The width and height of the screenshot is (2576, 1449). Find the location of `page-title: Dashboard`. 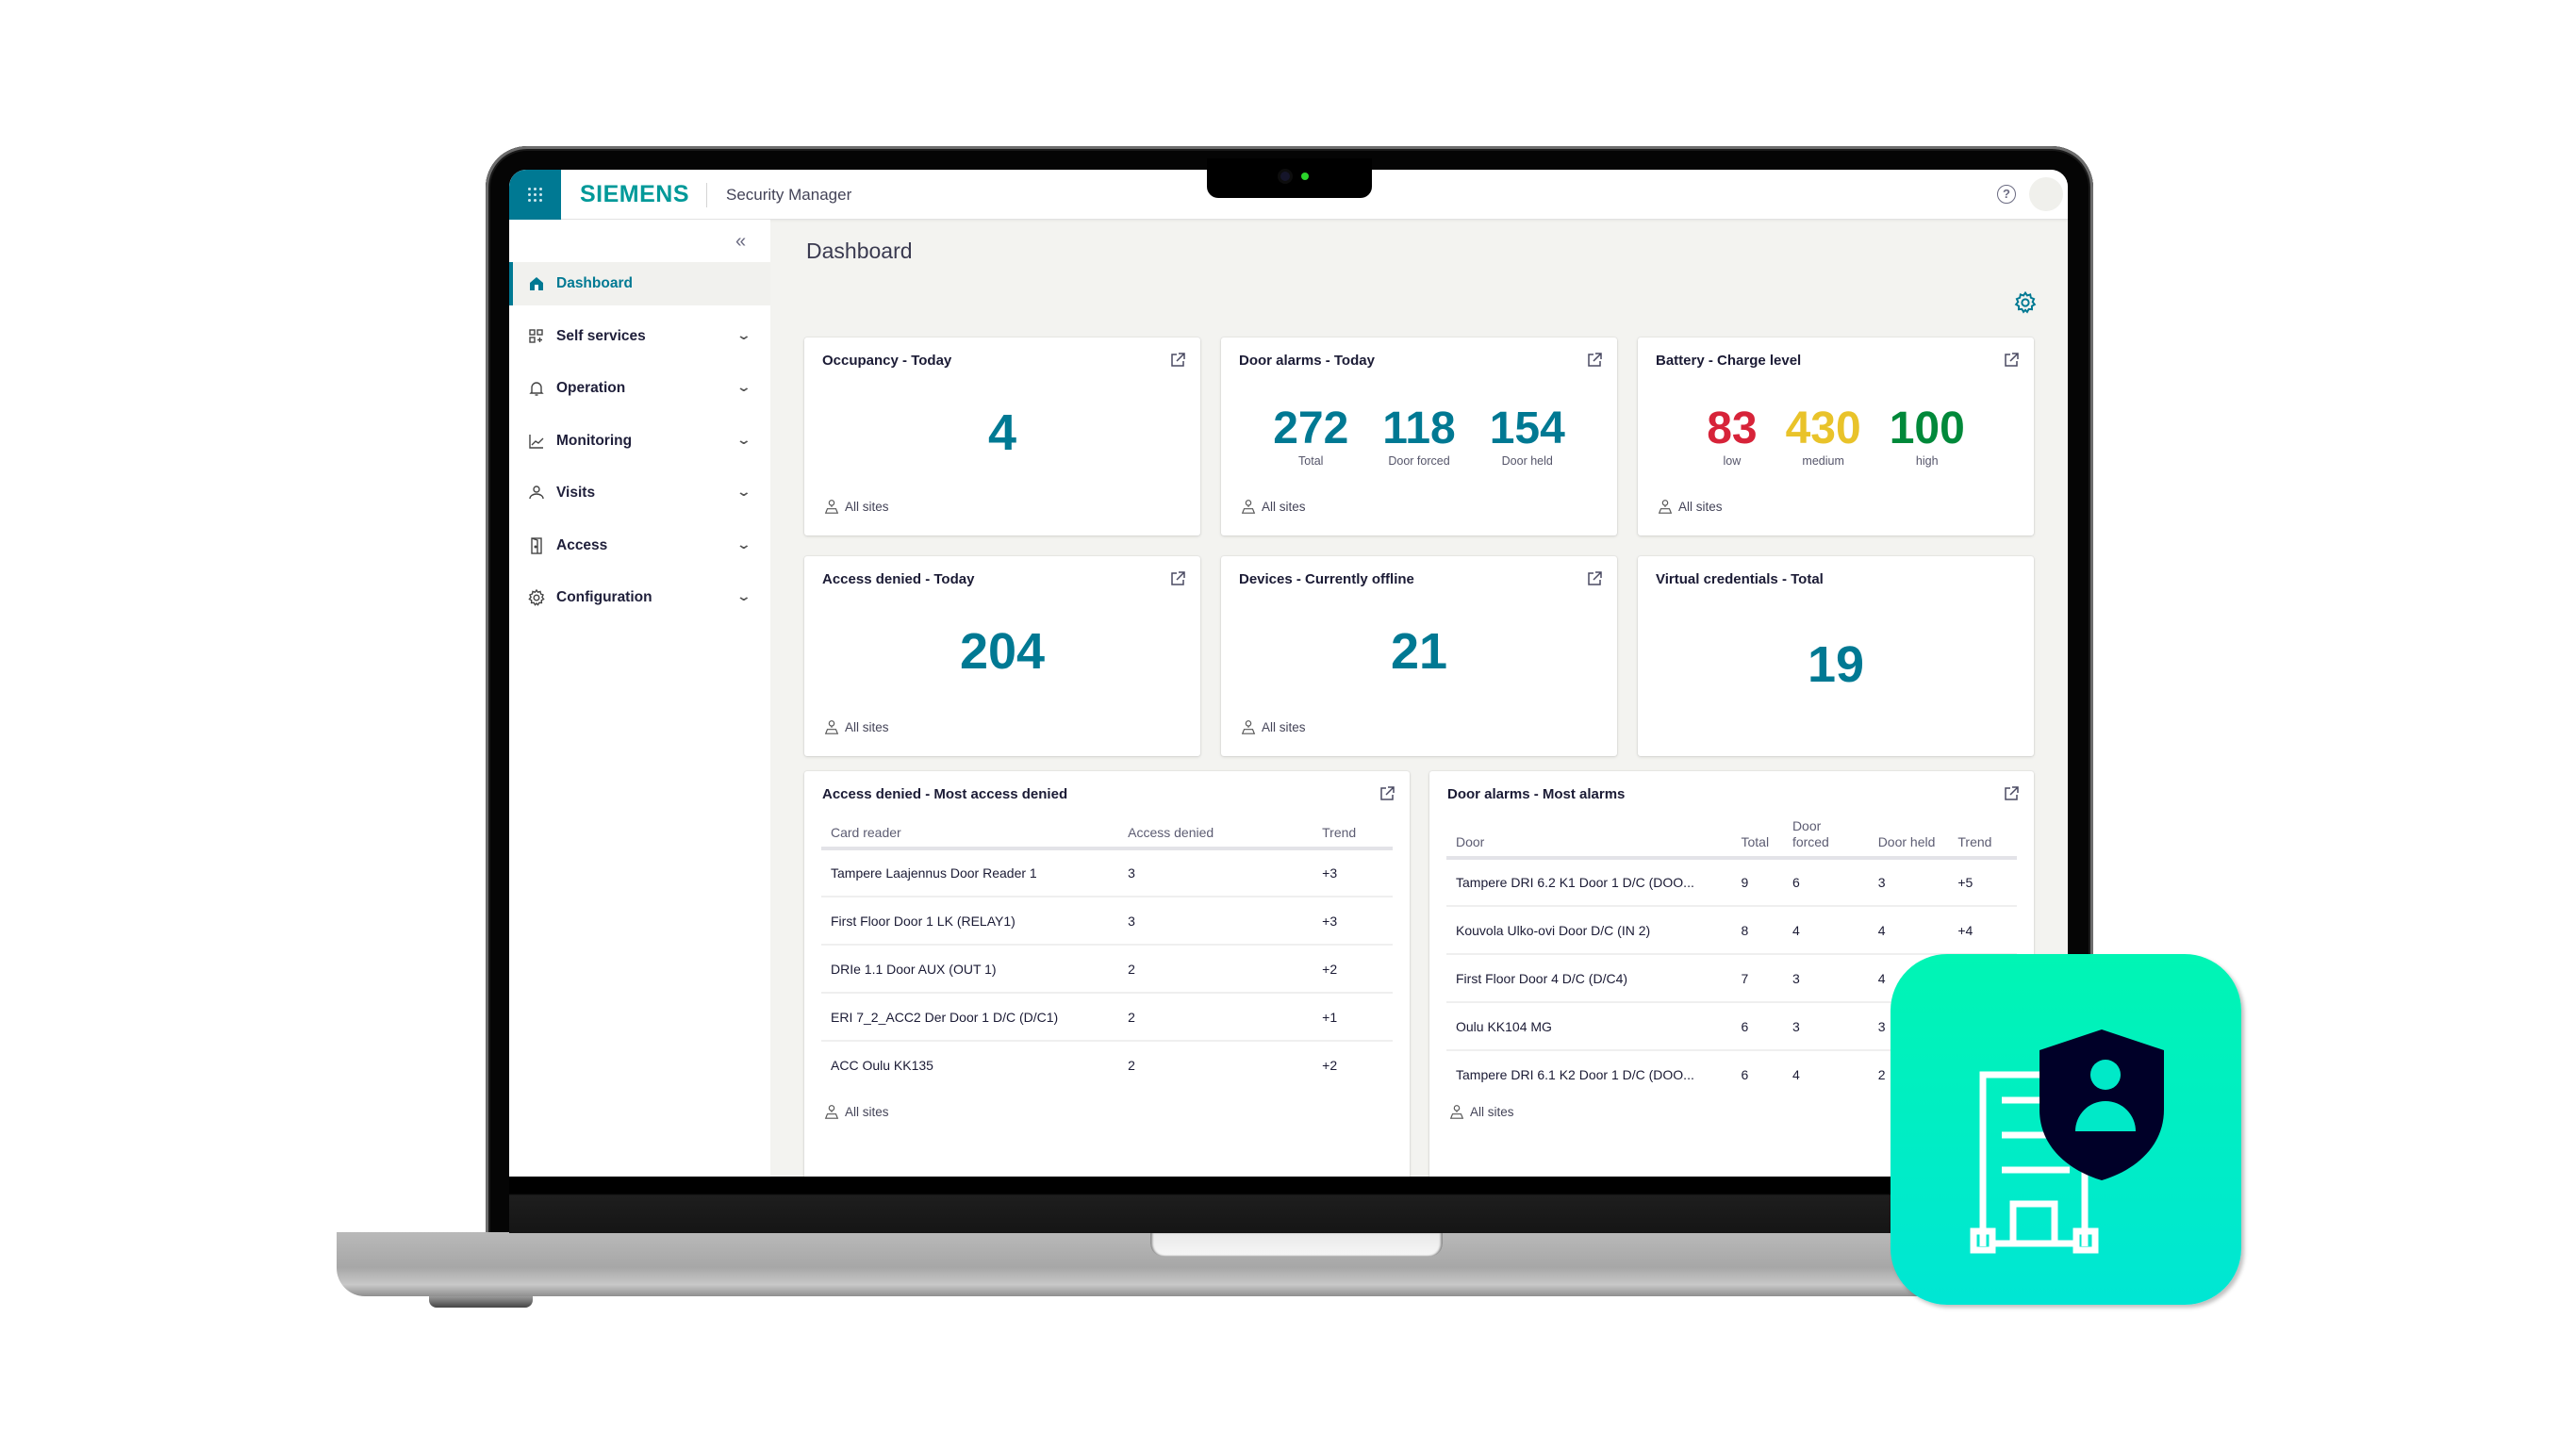

page-title: Dashboard is located at coordinates (859, 251).